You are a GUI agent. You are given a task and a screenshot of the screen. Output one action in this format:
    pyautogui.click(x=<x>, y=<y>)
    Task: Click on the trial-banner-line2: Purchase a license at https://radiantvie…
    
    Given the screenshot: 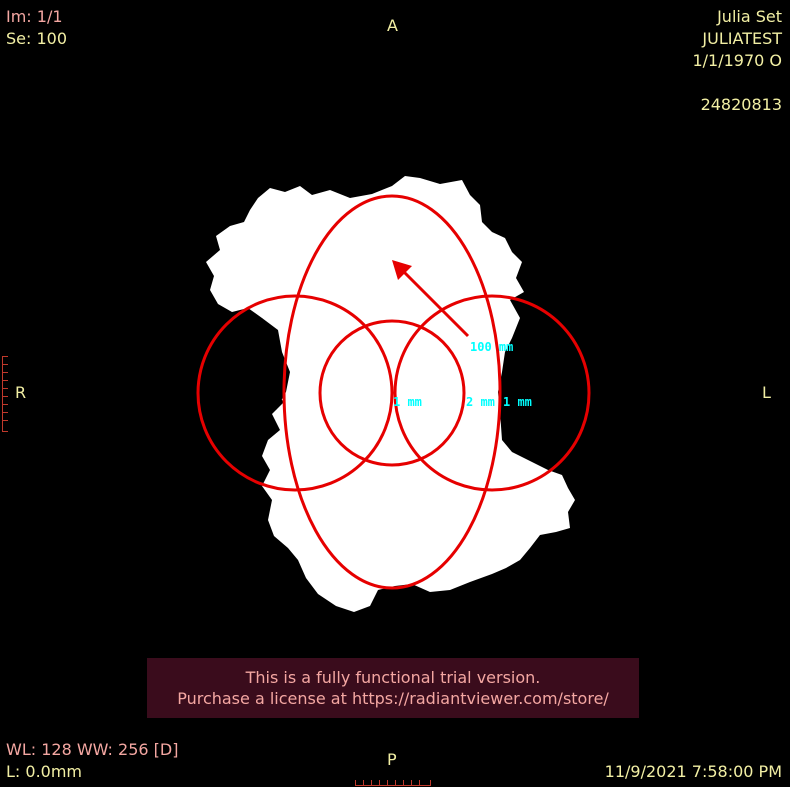 What is the action you would take?
    pyautogui.click(x=393, y=698)
    